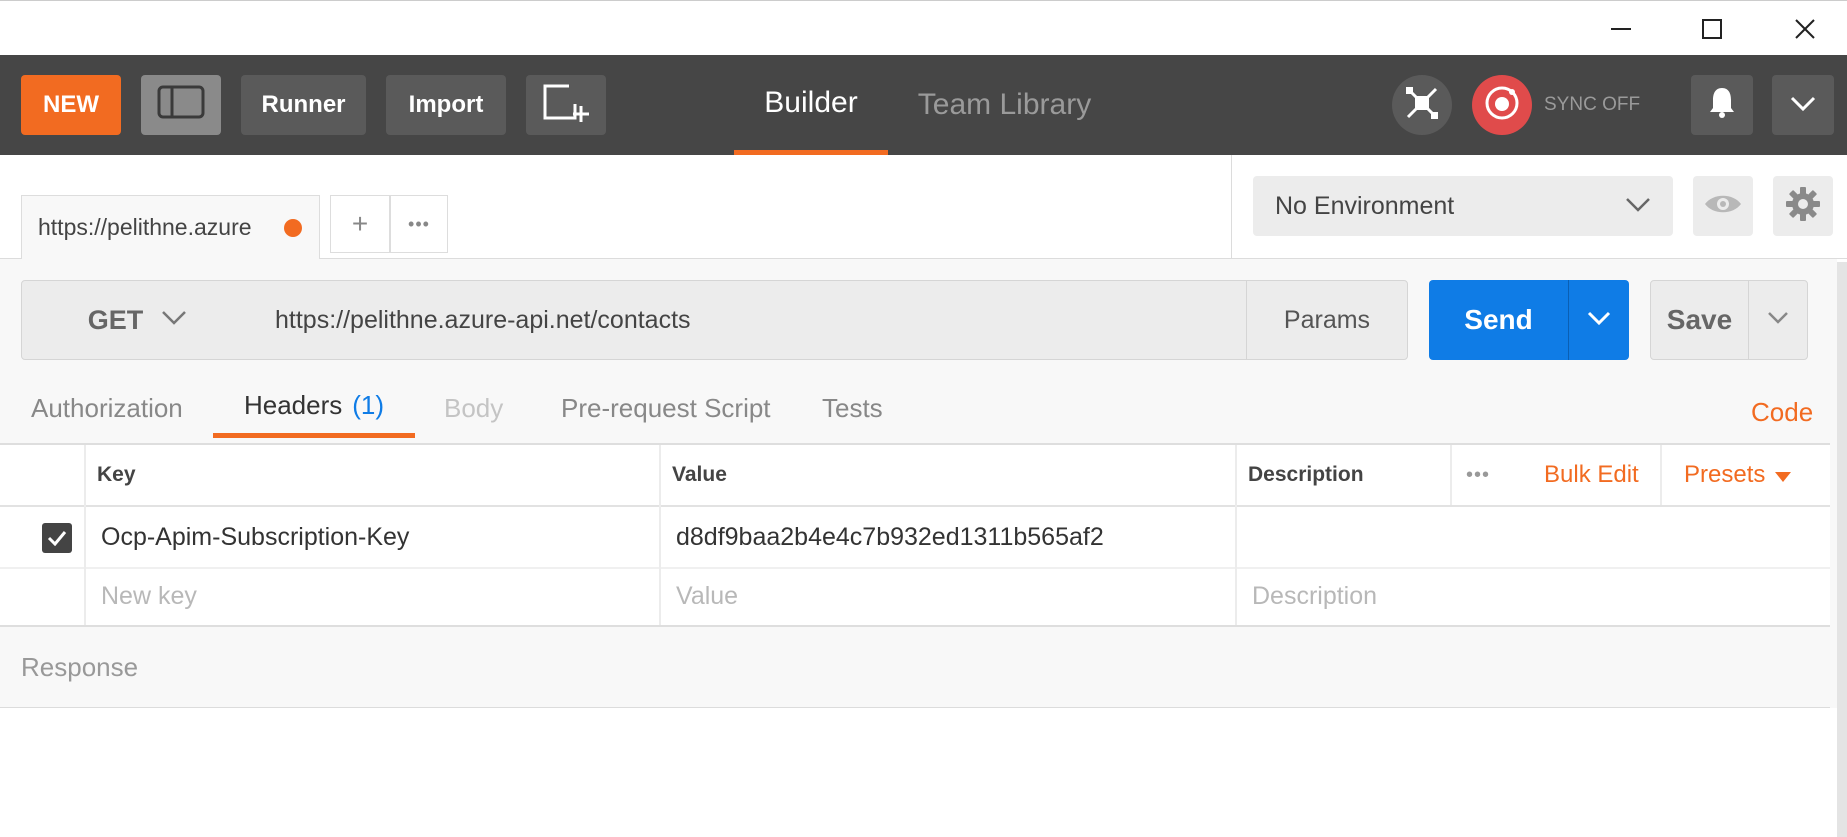 Image resolution: width=1847 pixels, height=837 pixels. Describe the element at coordinates (951, 537) in the screenshot. I see `header-value-input: d8df9baa2b4e4c7b932ed1311b565af2` at that location.